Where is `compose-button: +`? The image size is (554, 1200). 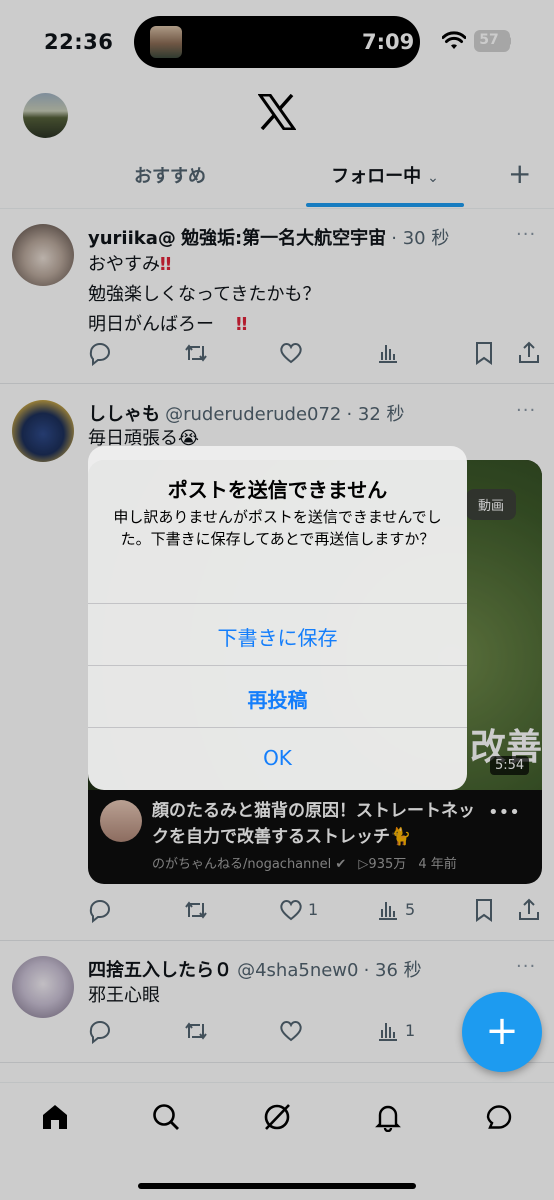 compose-button: + is located at coordinates (502, 1032).